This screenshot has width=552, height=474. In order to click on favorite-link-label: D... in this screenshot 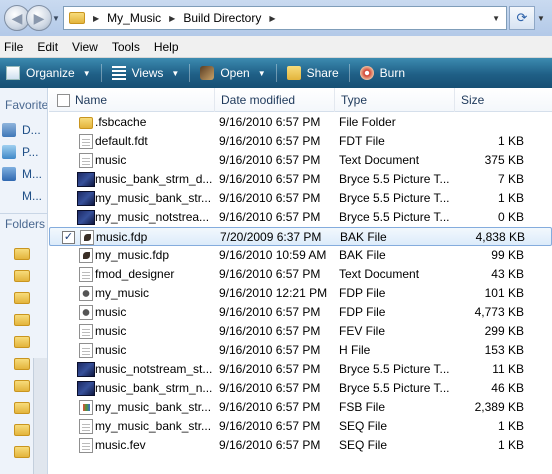, I will do `click(31, 130)`.